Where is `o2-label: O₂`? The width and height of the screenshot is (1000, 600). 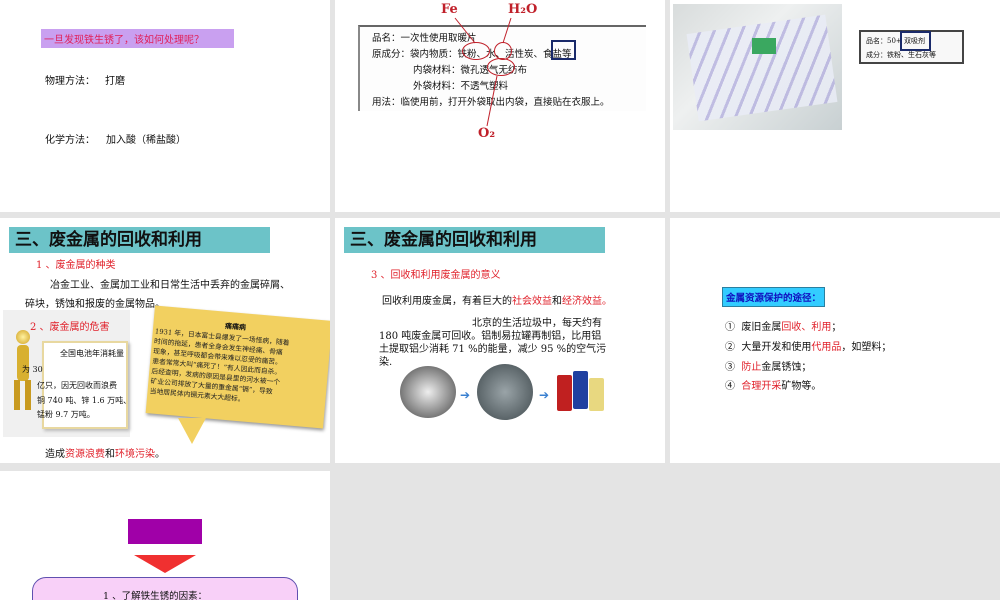 o2-label: O₂ is located at coordinates (487, 133).